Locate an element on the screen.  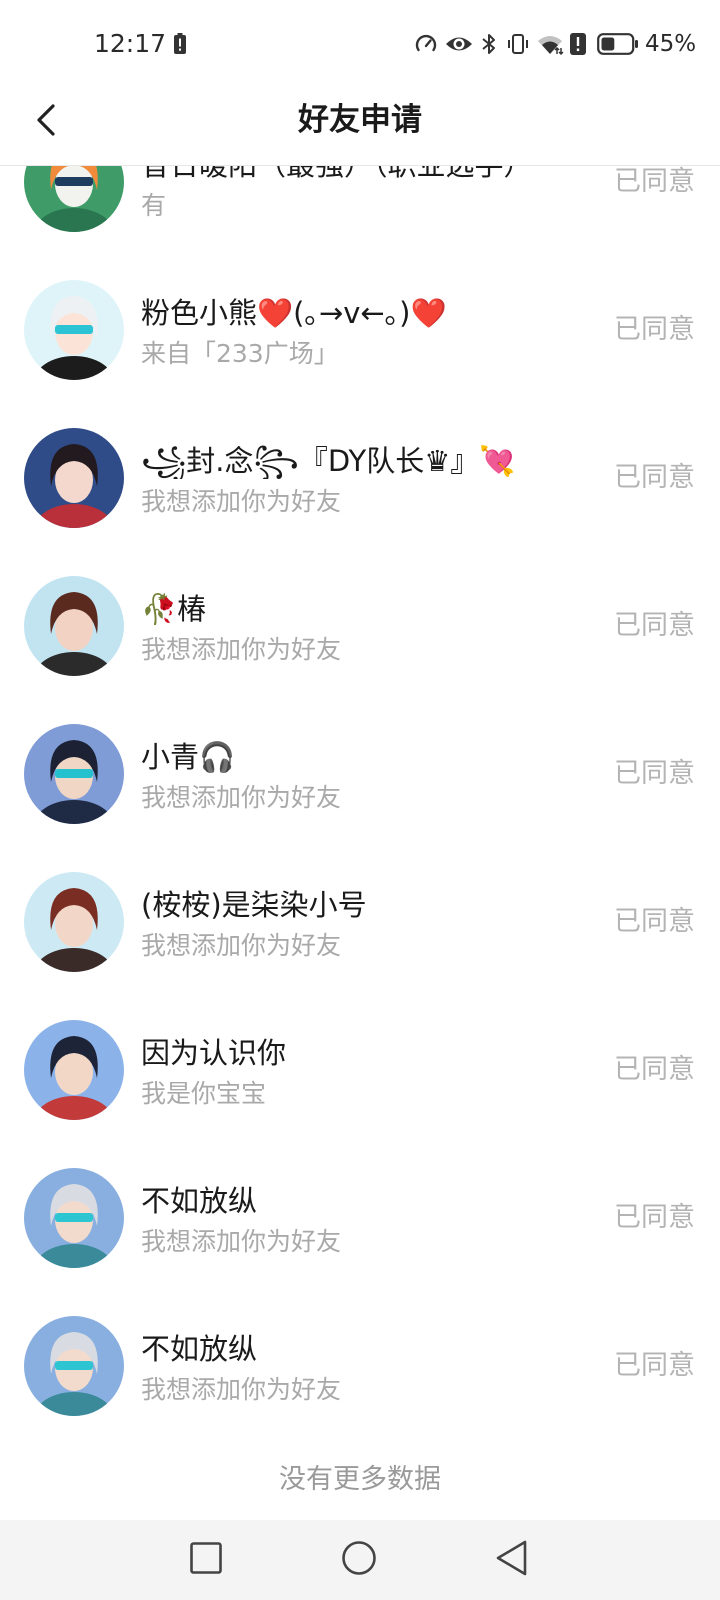
alert-icon is located at coordinates (578, 44).